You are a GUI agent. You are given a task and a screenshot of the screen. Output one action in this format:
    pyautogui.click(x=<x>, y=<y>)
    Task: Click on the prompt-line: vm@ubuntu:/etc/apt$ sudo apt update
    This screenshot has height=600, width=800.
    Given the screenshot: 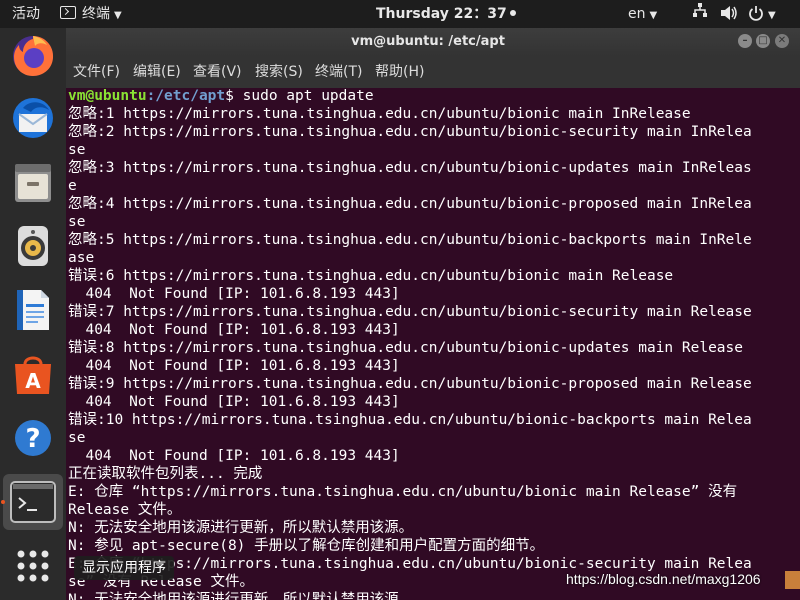 What is the action you would take?
    pyautogui.click(x=433, y=96)
    